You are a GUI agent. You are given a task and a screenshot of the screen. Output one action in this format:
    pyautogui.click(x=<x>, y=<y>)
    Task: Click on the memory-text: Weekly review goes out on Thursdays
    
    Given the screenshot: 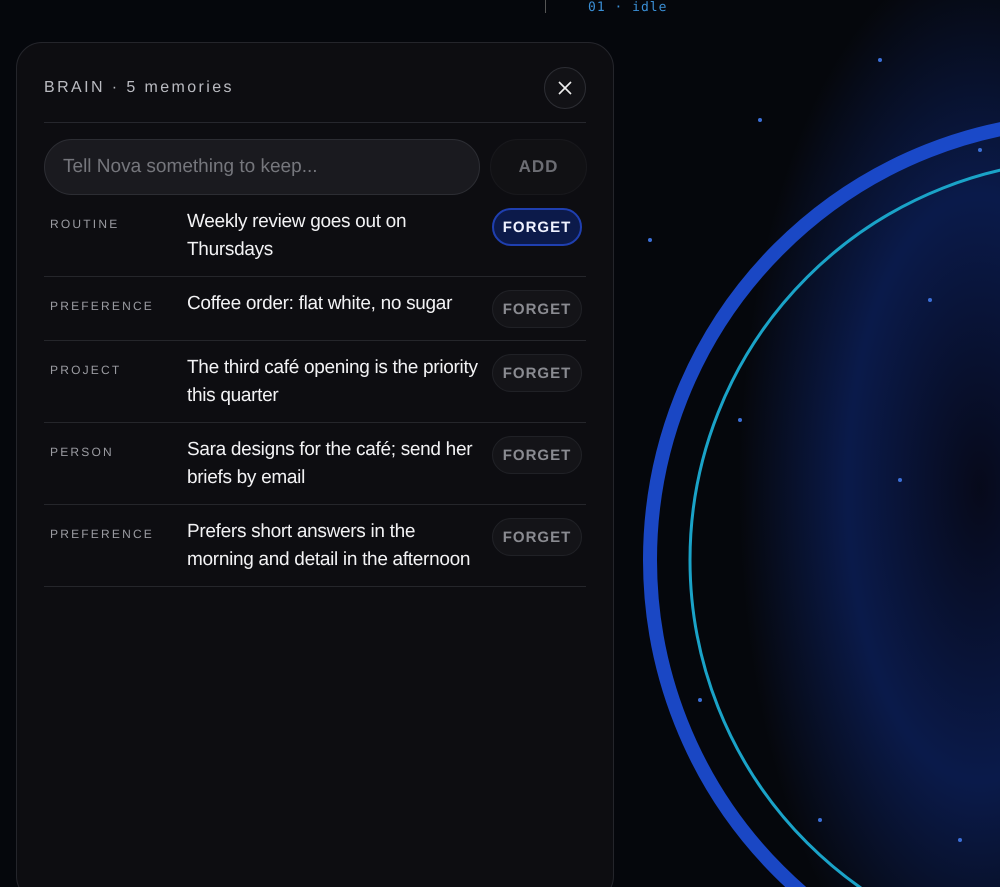 What is the action you would take?
    pyautogui.click(x=297, y=236)
    